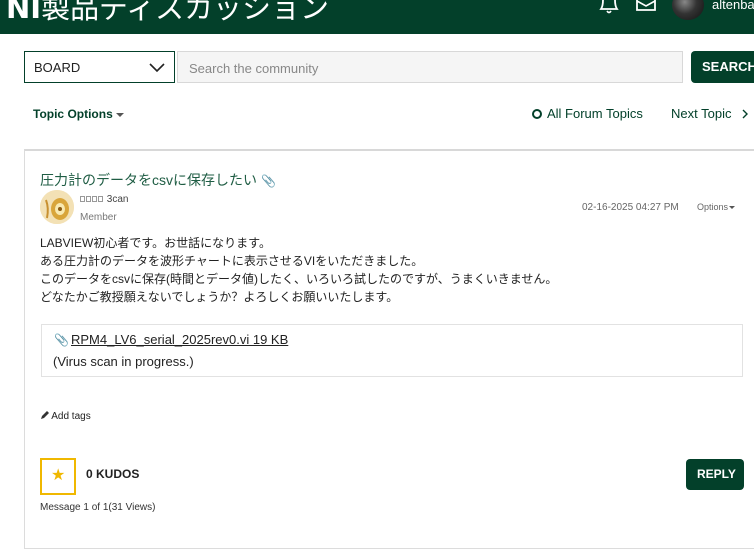 The width and height of the screenshot is (754, 549). What do you see at coordinates (232, 261) in the screenshot?
I see `post-body-line: ある圧力計のデータを波形チャートに表示させるVIをいただきました。` at bounding box center [232, 261].